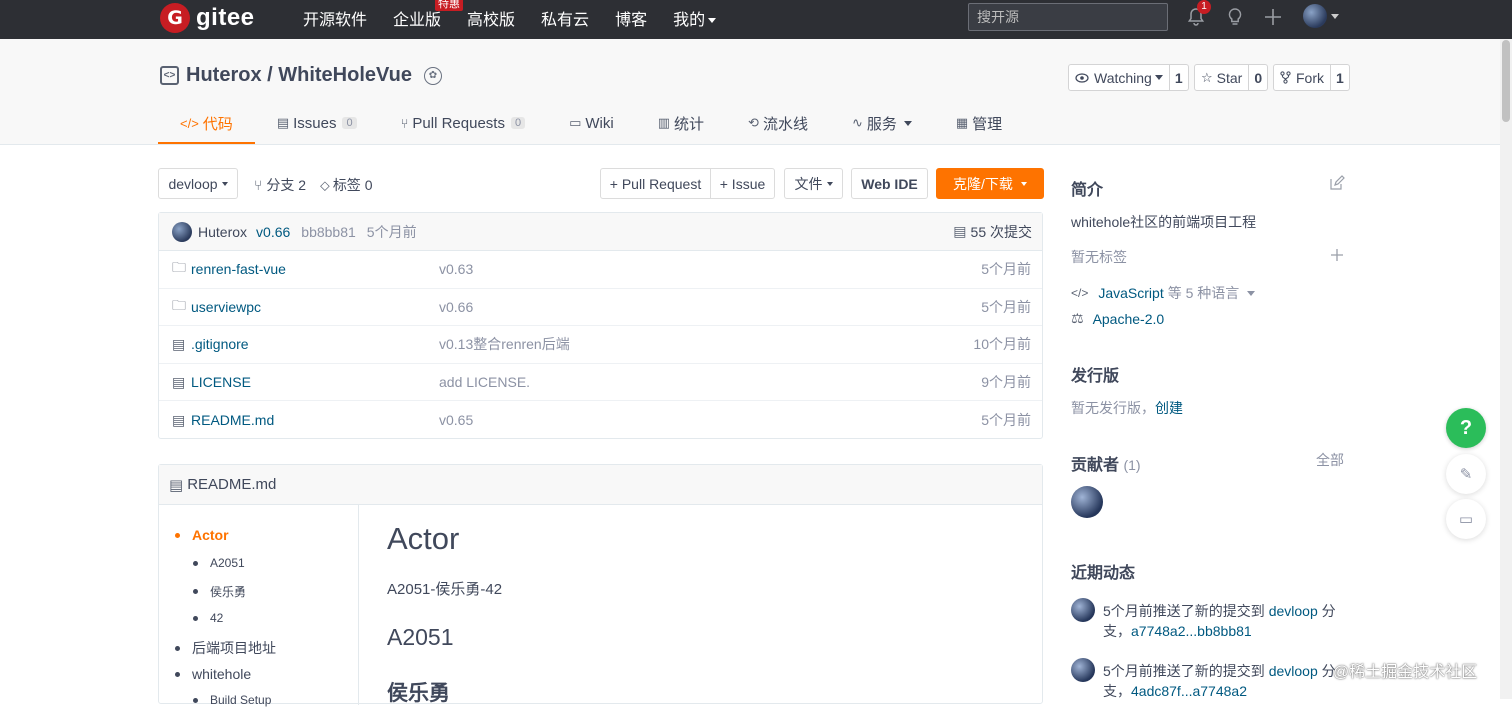 The width and height of the screenshot is (1512, 707). I want to click on toc-item: 42, so click(208, 618).